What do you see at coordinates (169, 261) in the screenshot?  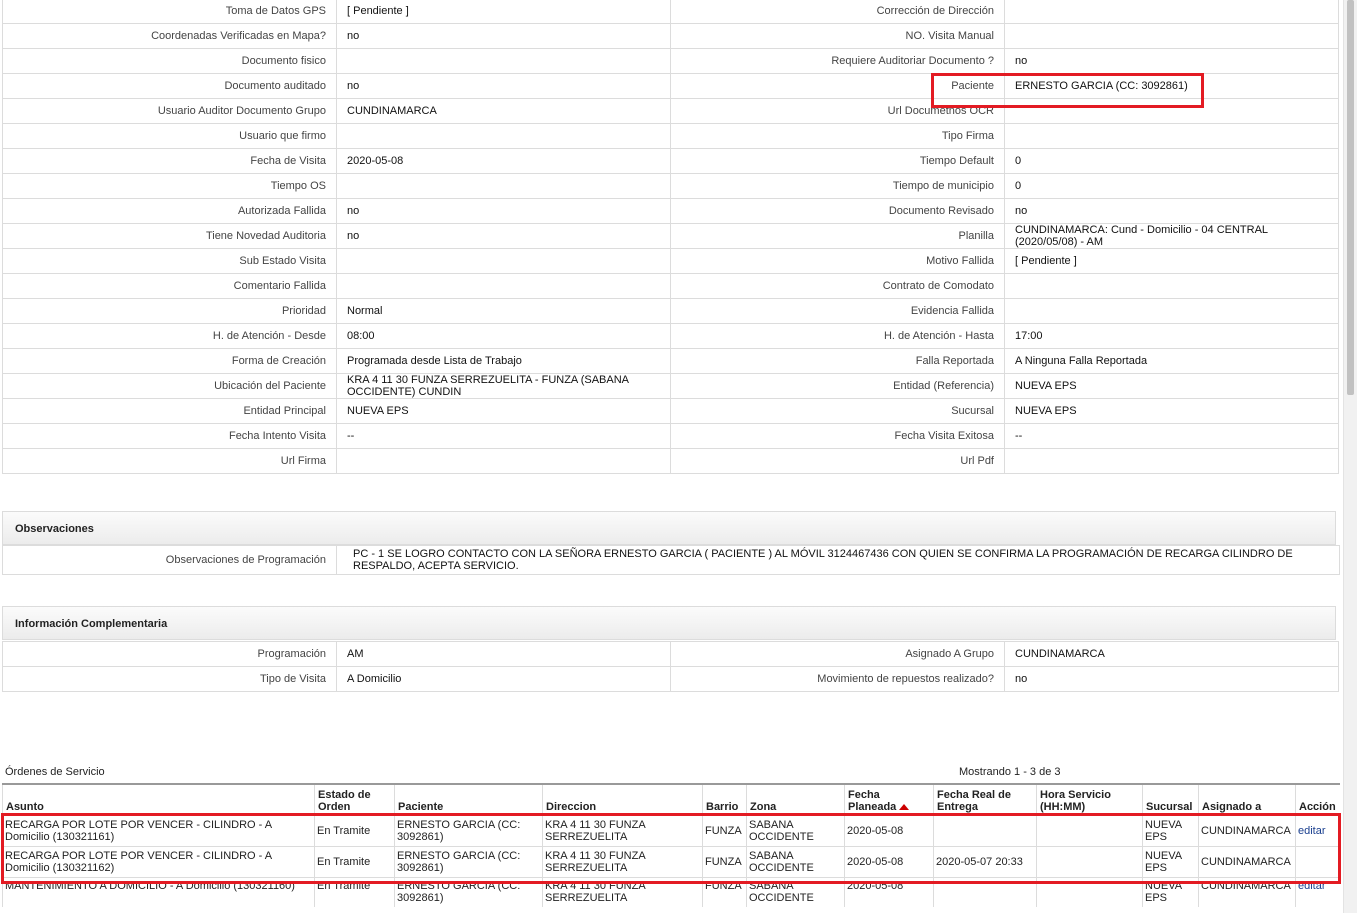 I see `field-label-sub-estado-visita: Sub Estado Visita` at bounding box center [169, 261].